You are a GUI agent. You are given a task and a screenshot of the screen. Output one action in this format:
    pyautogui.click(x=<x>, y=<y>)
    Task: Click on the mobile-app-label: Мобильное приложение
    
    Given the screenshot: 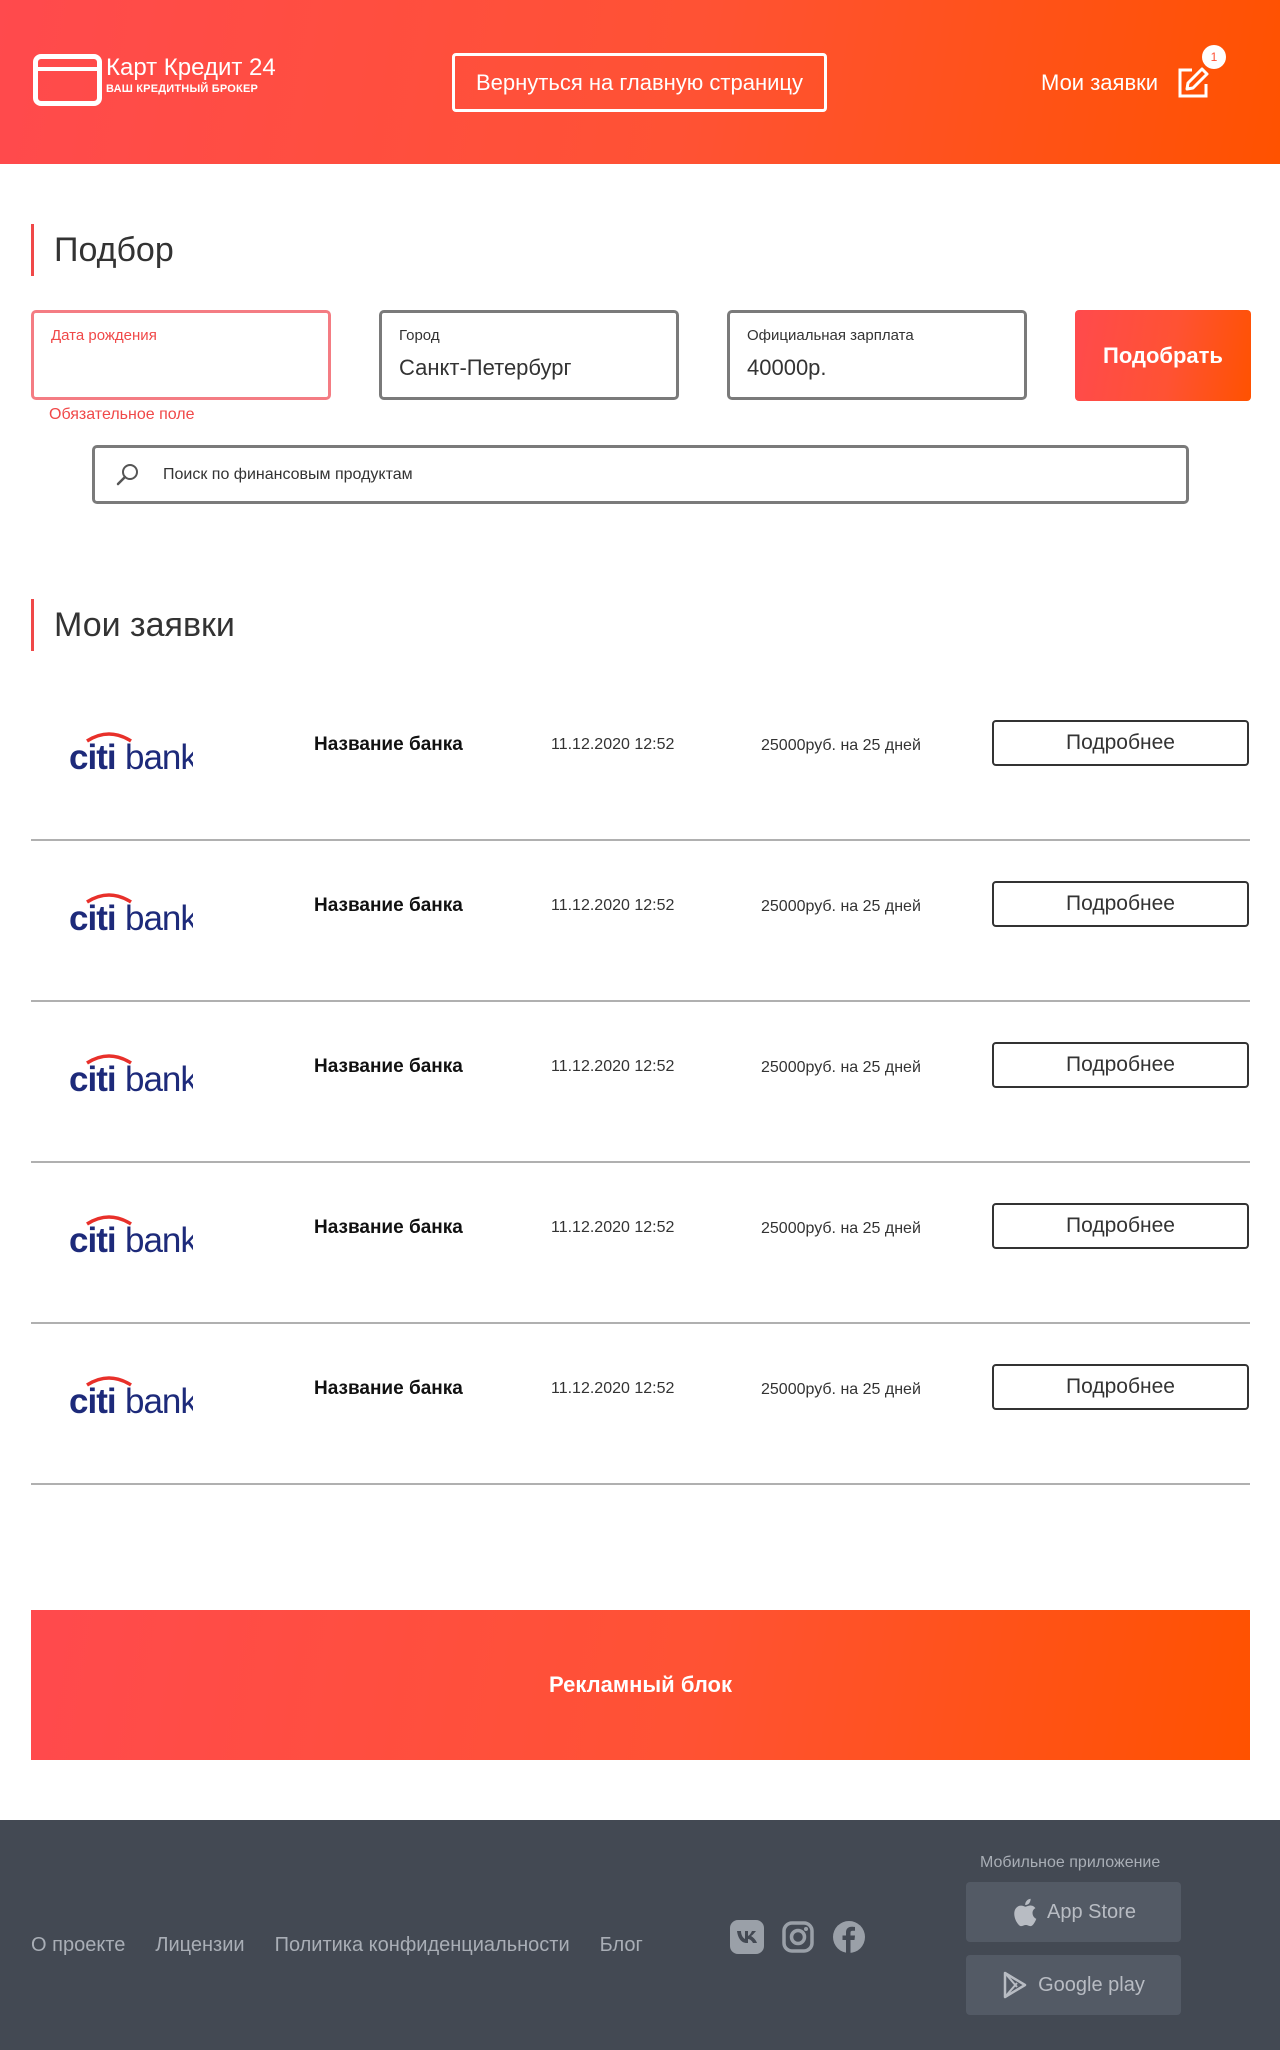 What is the action you would take?
    pyautogui.click(x=1070, y=1862)
    